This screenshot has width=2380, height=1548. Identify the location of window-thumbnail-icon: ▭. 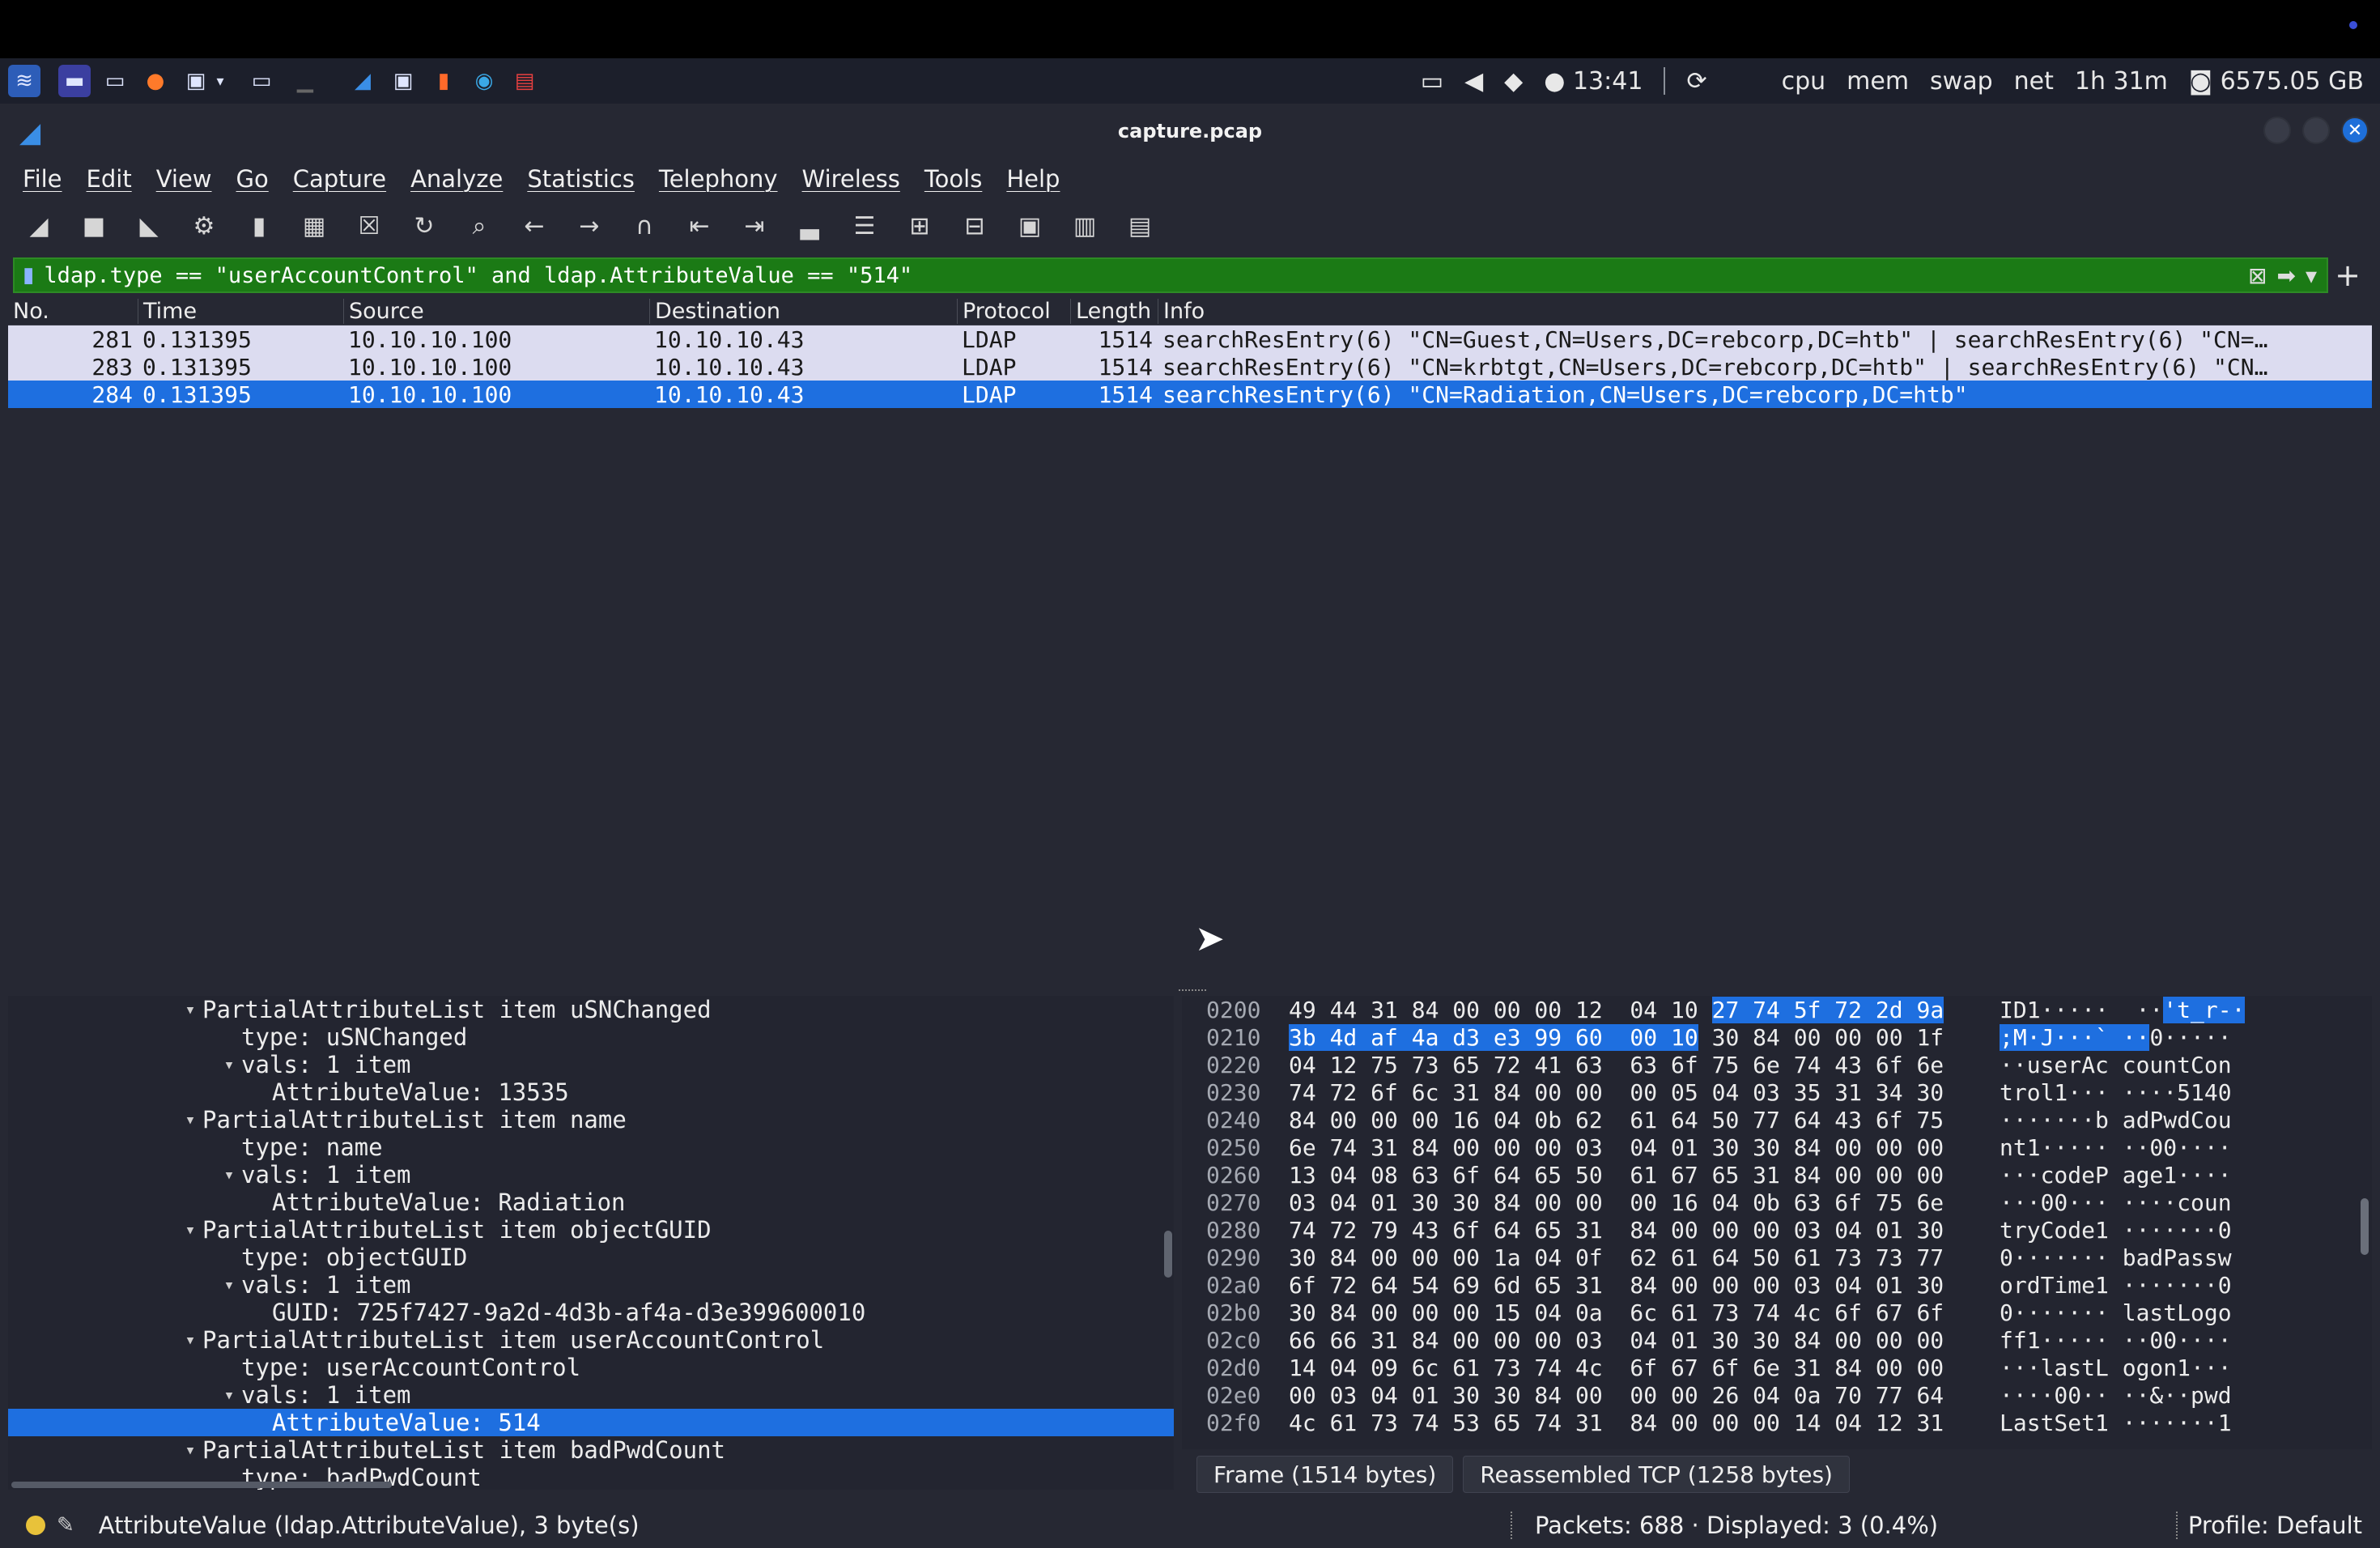
(261, 81).